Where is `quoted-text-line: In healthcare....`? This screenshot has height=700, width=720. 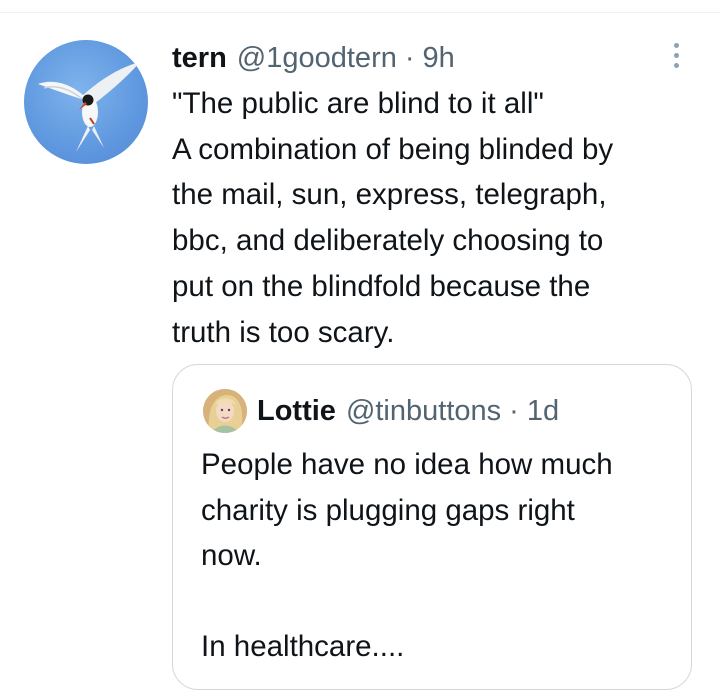
quoted-text-line: In healthcare.... is located at coordinates (303, 646).